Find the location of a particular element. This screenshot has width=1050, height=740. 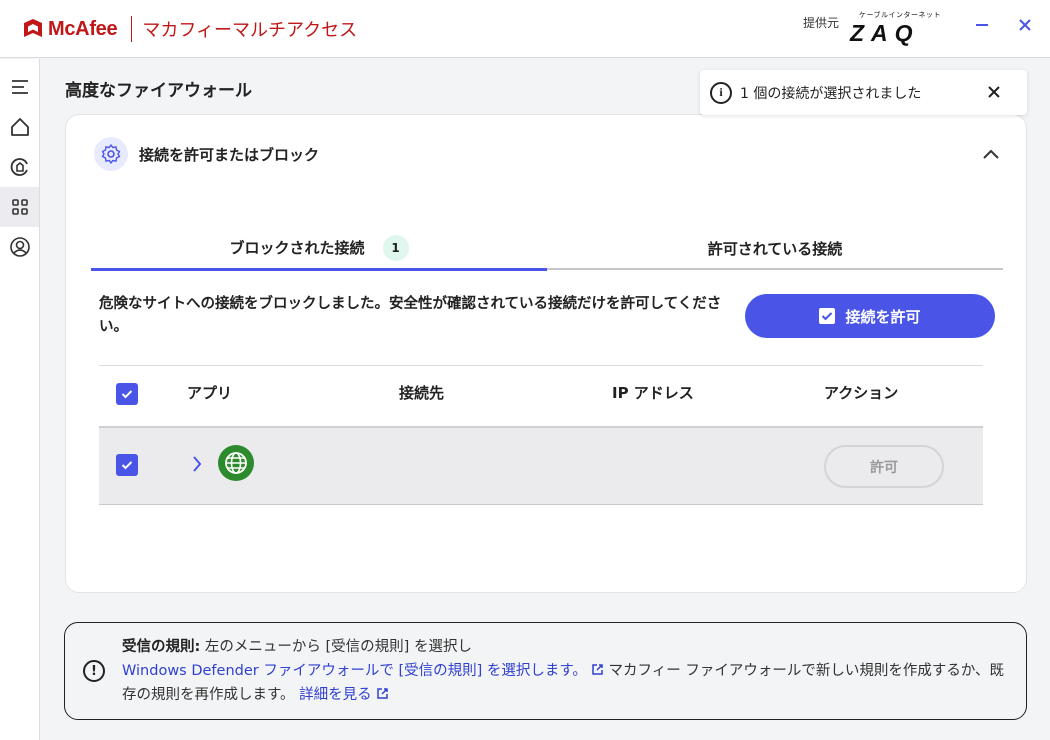

count-badge: 1 is located at coordinates (395, 247).